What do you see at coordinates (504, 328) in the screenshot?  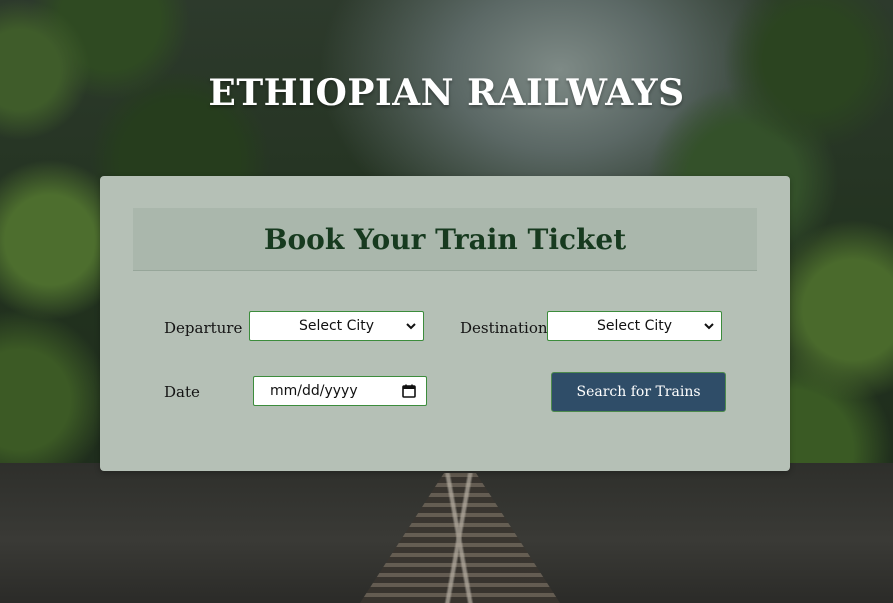 I see `destination-label: Destination` at bounding box center [504, 328].